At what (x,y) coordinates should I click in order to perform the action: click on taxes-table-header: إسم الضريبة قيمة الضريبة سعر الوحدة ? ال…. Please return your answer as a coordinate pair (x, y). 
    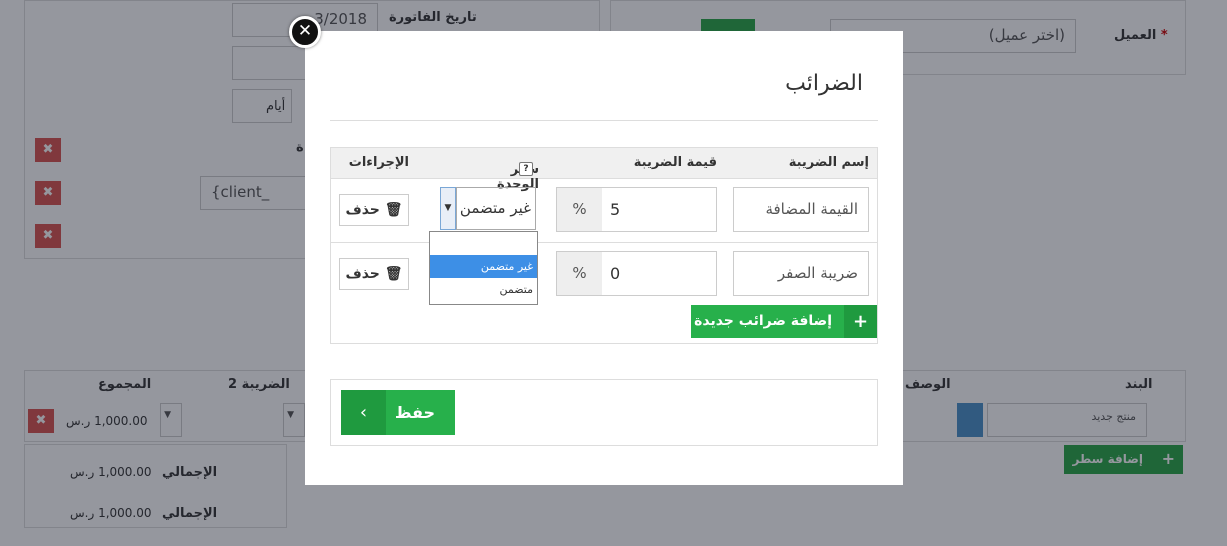
    Looking at the image, I should click on (604, 170).